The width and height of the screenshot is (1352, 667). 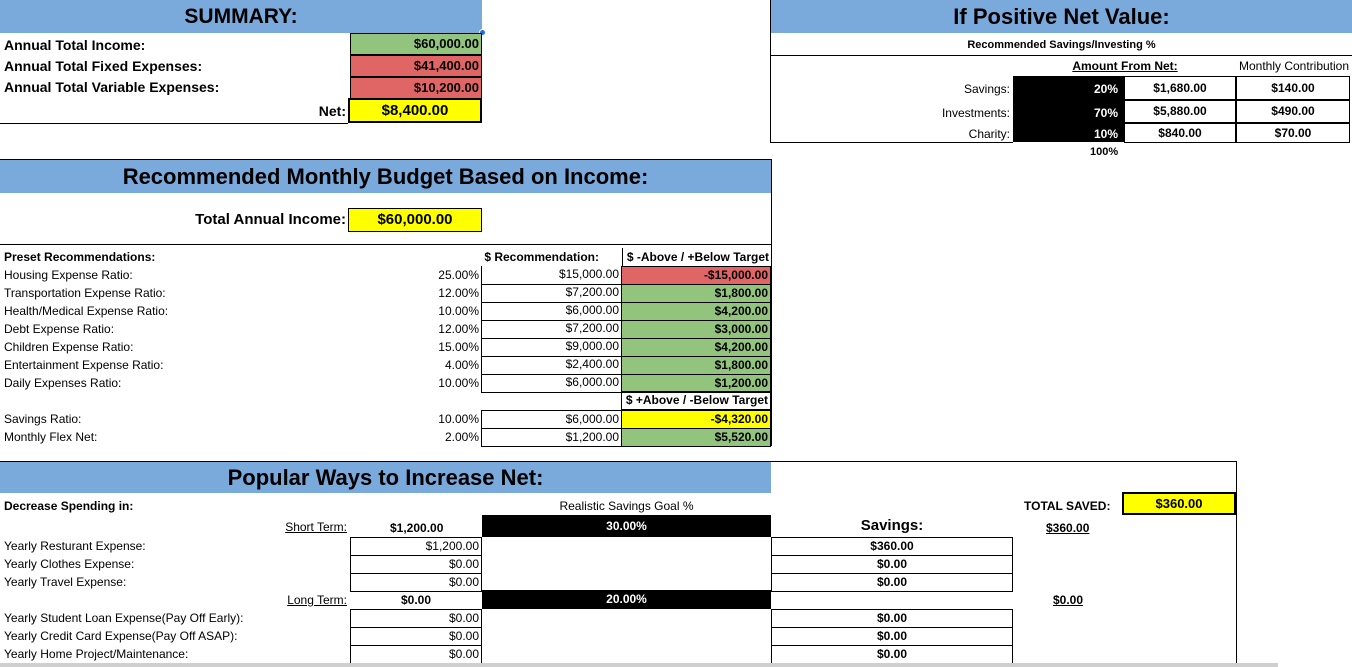 What do you see at coordinates (69, 347) in the screenshot?
I see `budget-row-label: Children Expense Ratio:` at bounding box center [69, 347].